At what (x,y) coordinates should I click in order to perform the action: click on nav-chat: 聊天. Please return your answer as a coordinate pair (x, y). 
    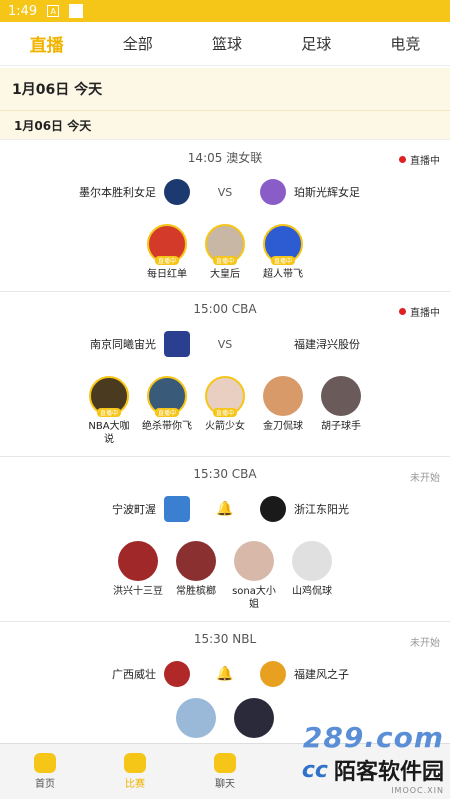
    Looking at the image, I should click on (225, 771).